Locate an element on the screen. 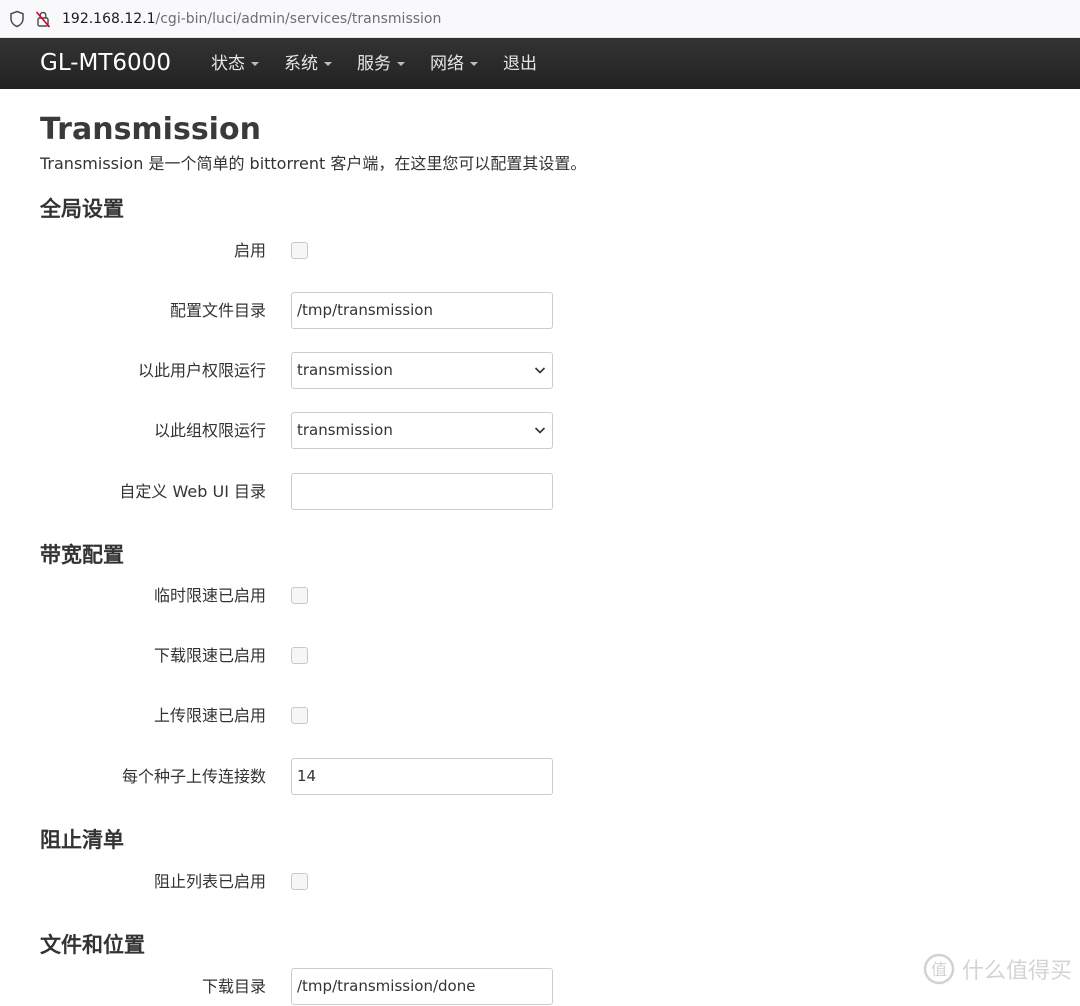  nav-item-network: 网络 is located at coordinates (454, 64).